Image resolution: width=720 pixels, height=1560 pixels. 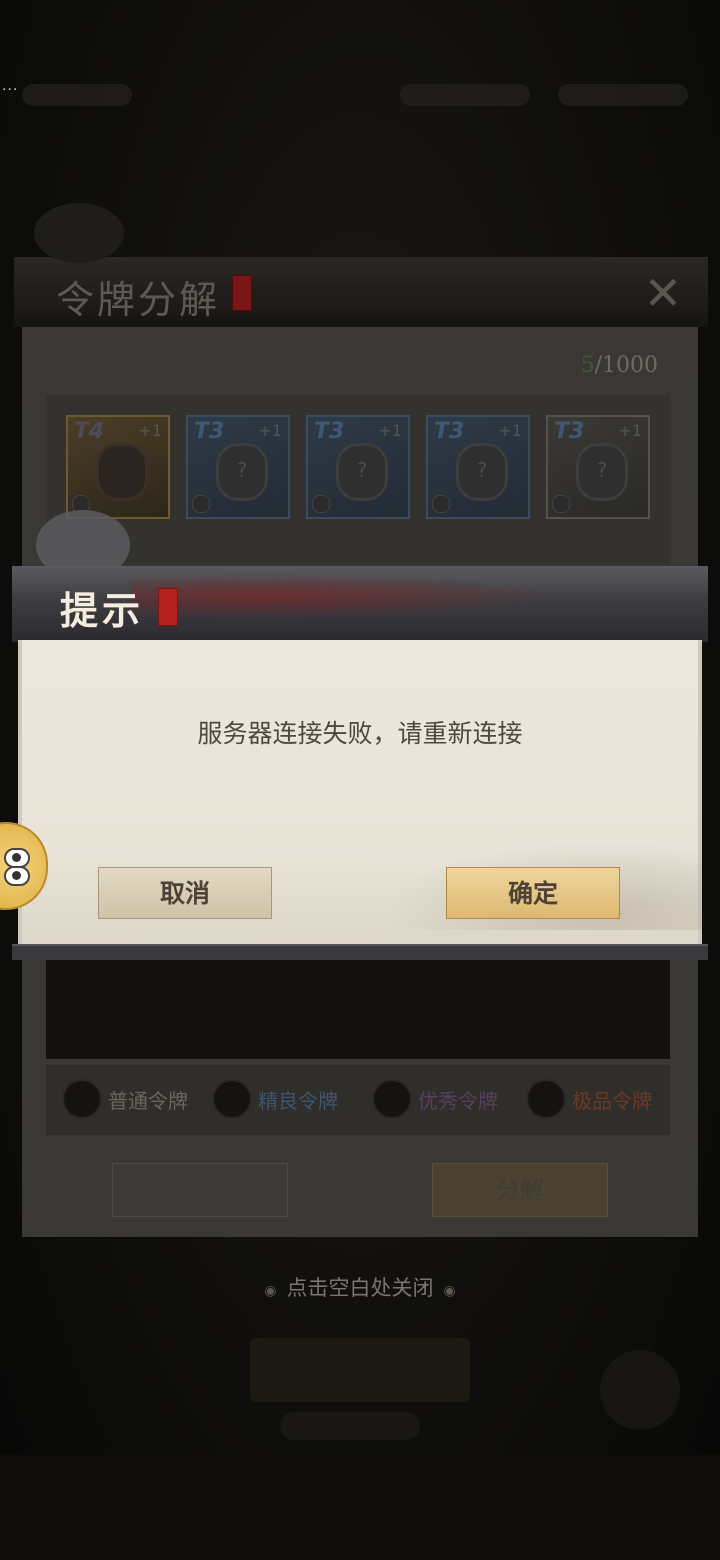 I want to click on confirm-button: 确定, so click(x=533, y=893).